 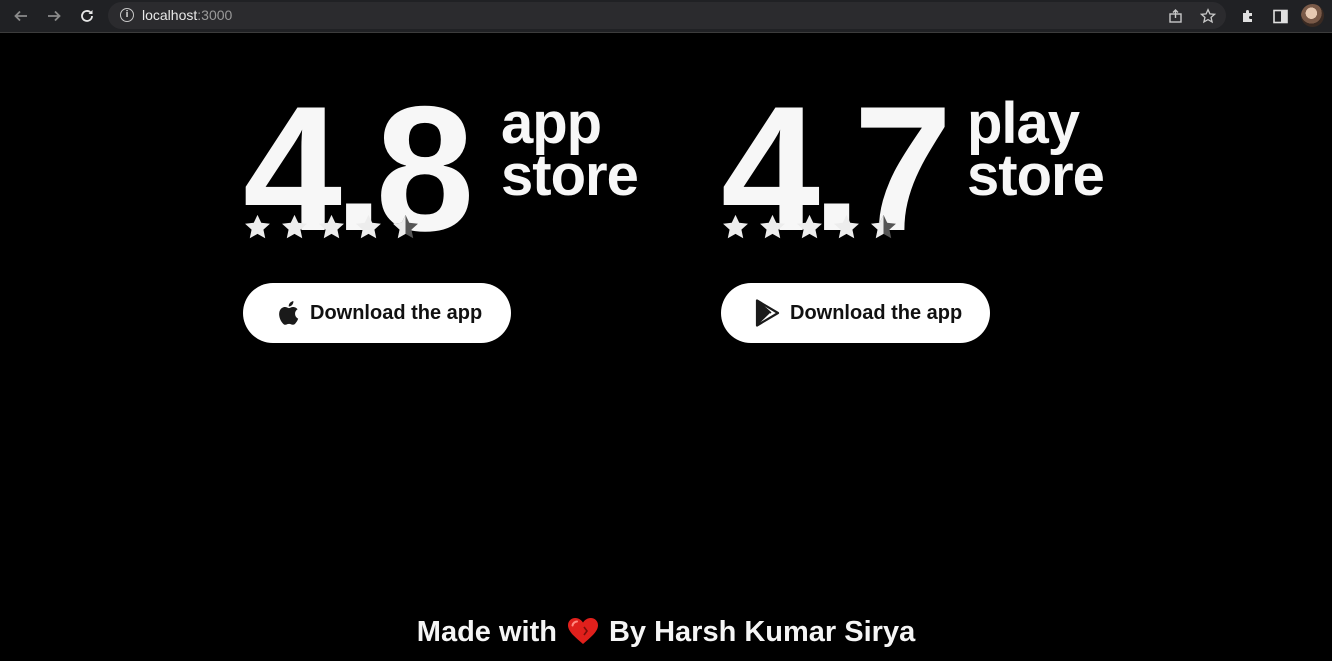 I want to click on play-store-download-button: Download the app, so click(x=855, y=313).